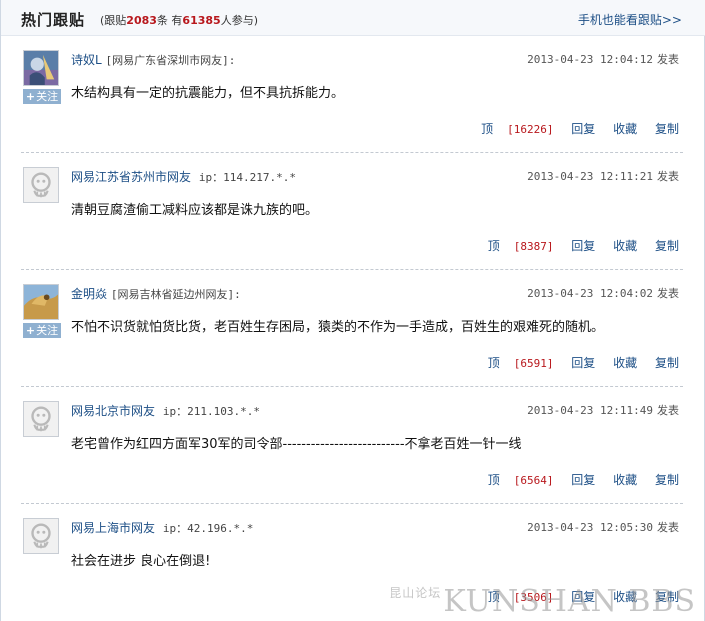 This screenshot has width=705, height=621. What do you see at coordinates (86, 60) in the screenshot?
I see `author-name: 诗奴L` at bounding box center [86, 60].